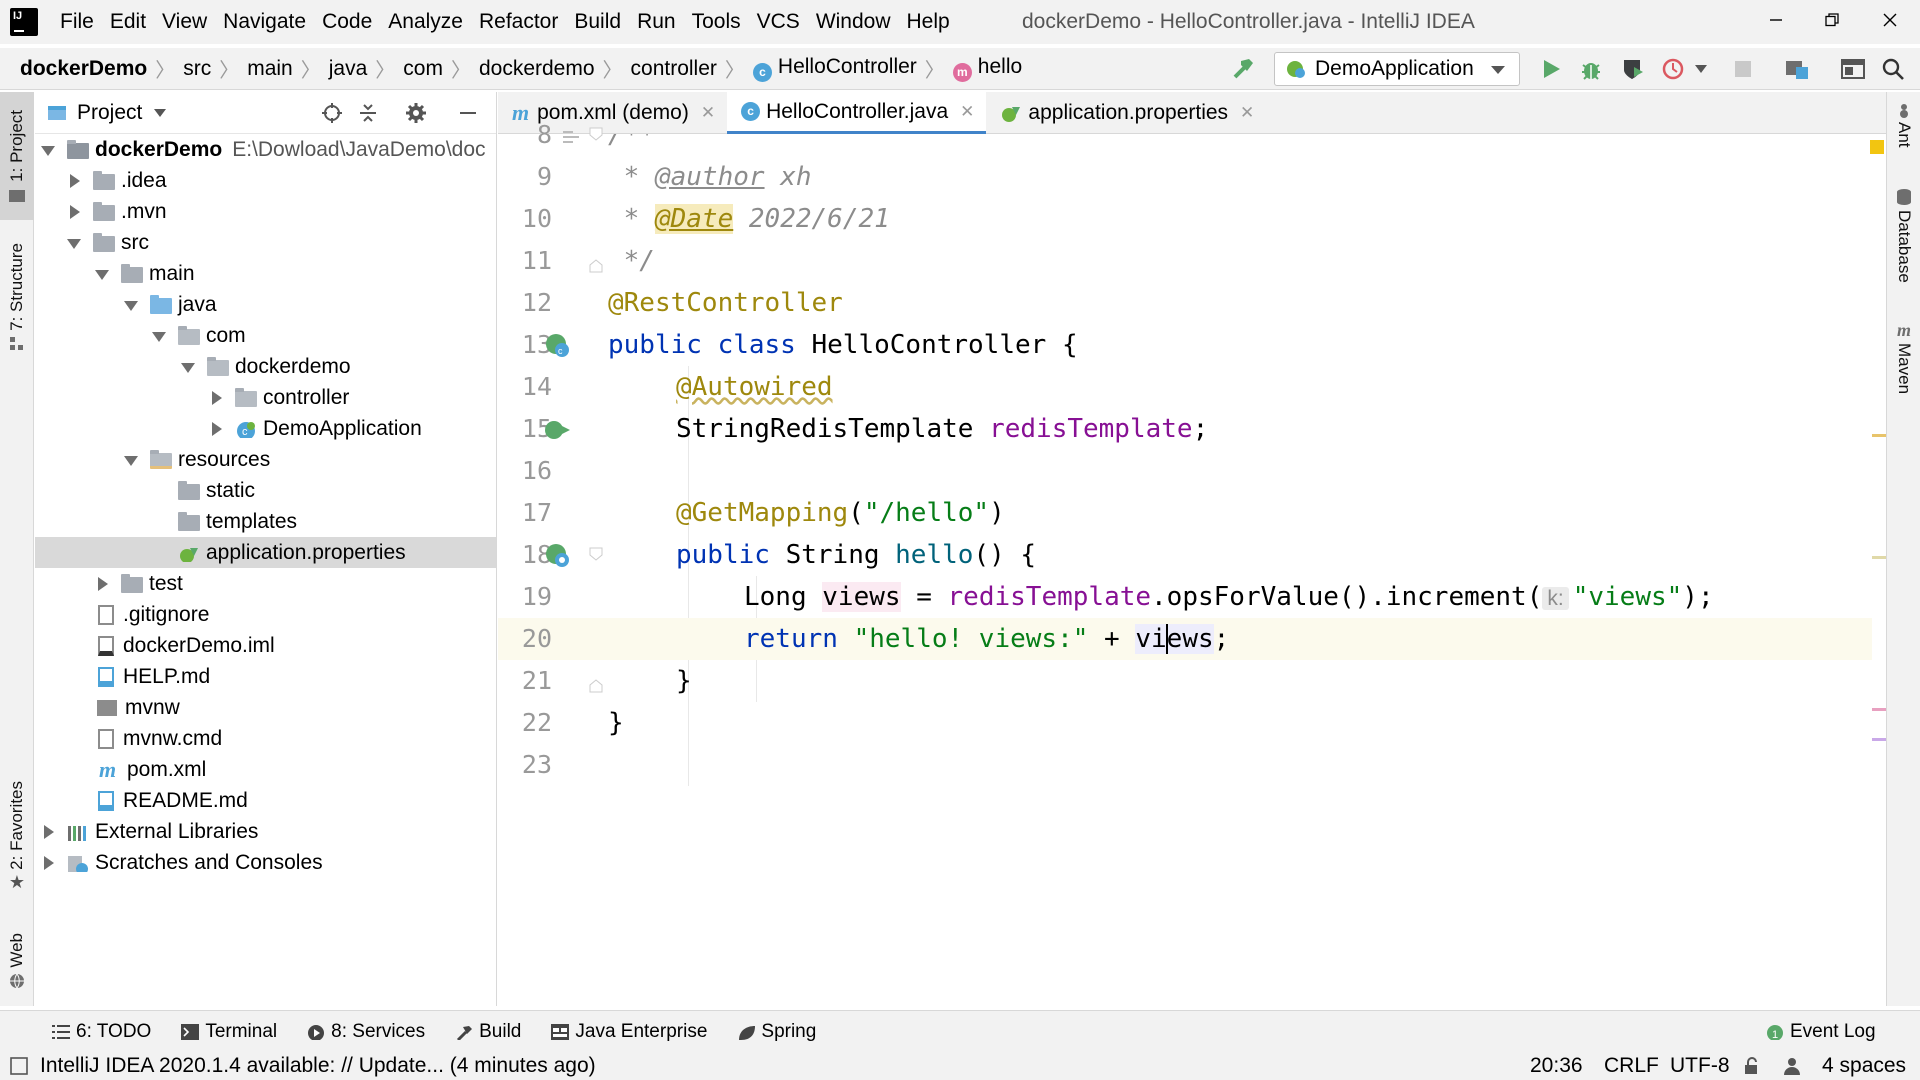 The height and width of the screenshot is (1080, 1920). What do you see at coordinates (1631, 1066) in the screenshot?
I see `line-separator: CRLF` at bounding box center [1631, 1066].